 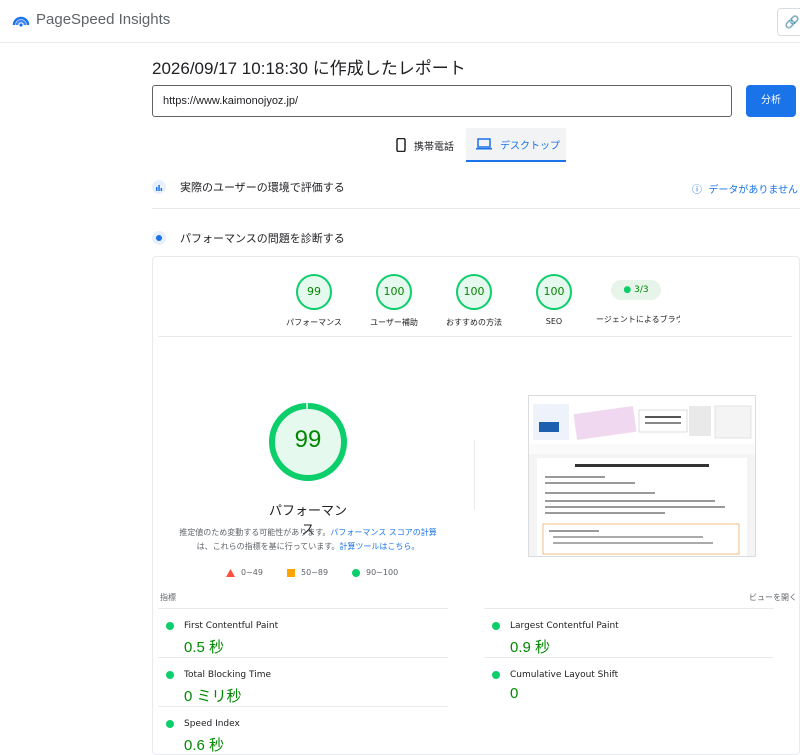 I want to click on metric-value: 0.5 秒, so click(x=204, y=647).